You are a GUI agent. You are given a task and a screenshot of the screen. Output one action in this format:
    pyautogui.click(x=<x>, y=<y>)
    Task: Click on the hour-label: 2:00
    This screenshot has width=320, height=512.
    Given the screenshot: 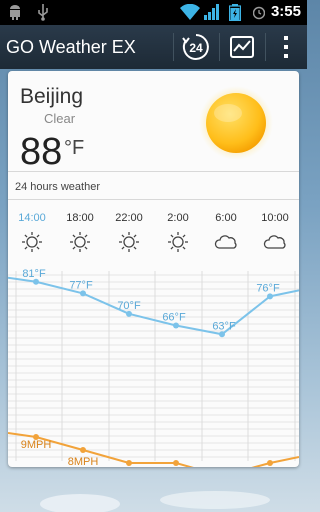 What is the action you would take?
    pyautogui.click(x=178, y=218)
    